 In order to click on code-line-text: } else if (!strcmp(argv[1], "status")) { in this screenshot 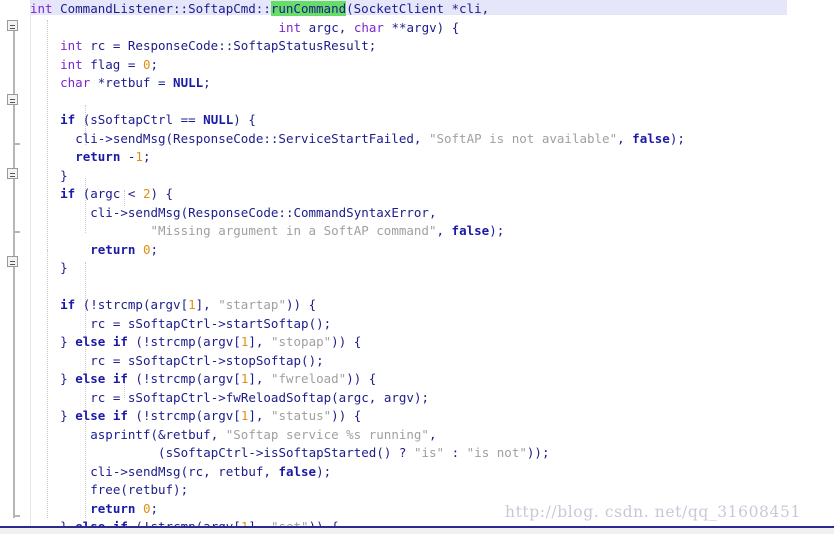, I will do `click(211, 415)`.